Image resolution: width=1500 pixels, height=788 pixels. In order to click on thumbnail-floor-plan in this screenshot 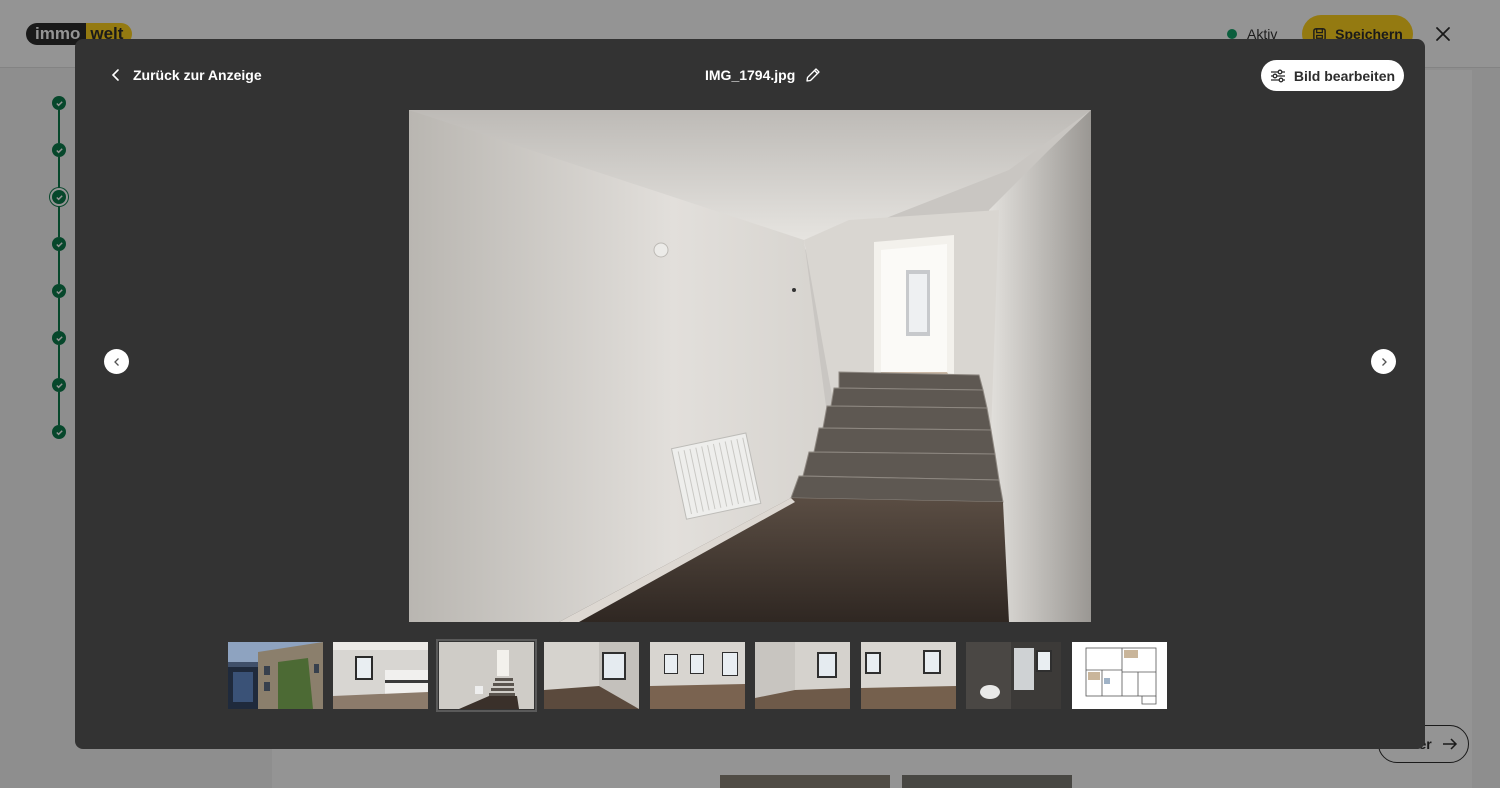, I will do `click(1119, 675)`.